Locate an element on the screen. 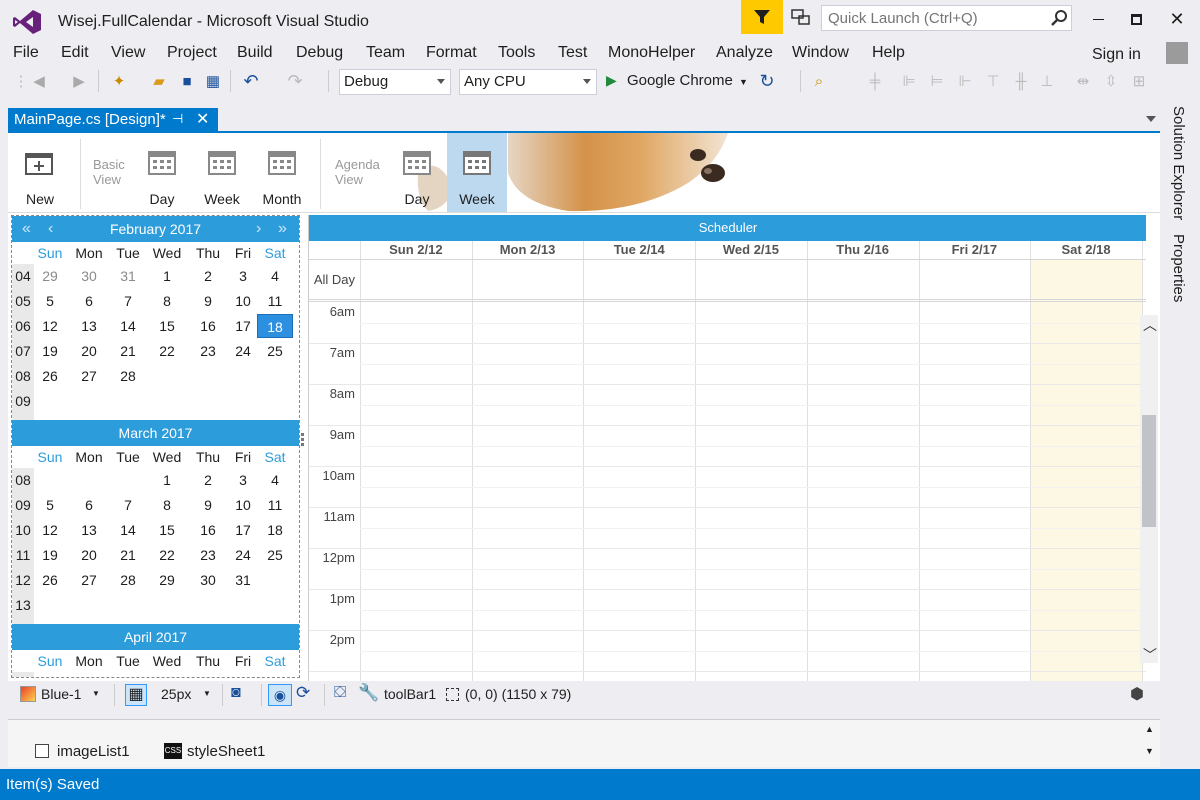  camera-icon: ◙ is located at coordinates (236, 693).